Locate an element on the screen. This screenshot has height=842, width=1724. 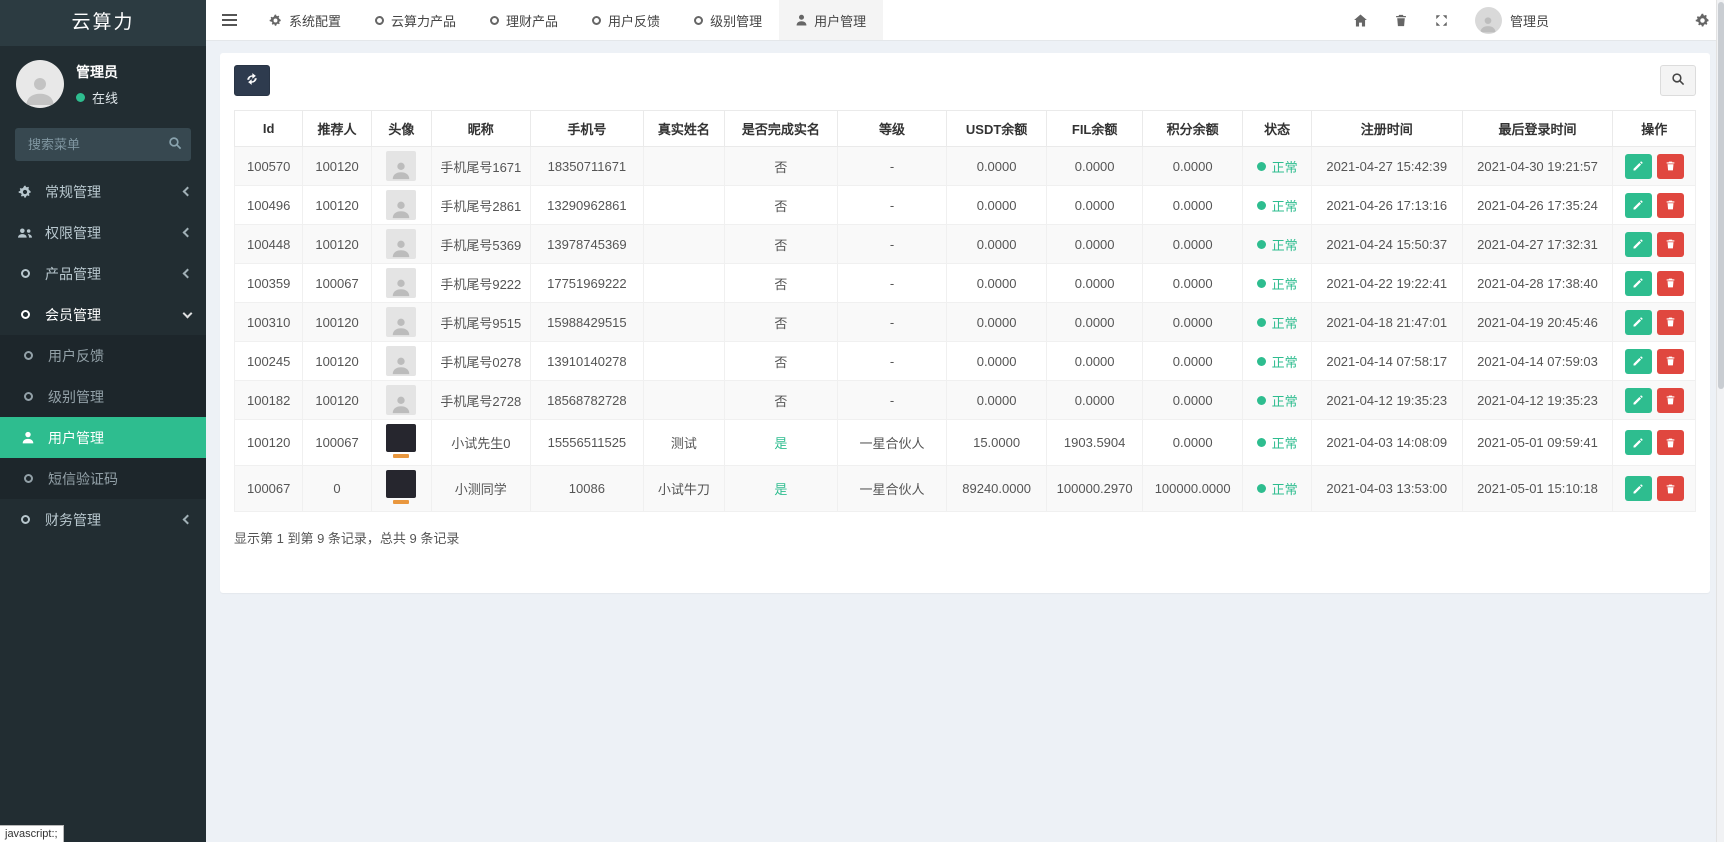
cell-avatar is located at coordinates (401, 322).